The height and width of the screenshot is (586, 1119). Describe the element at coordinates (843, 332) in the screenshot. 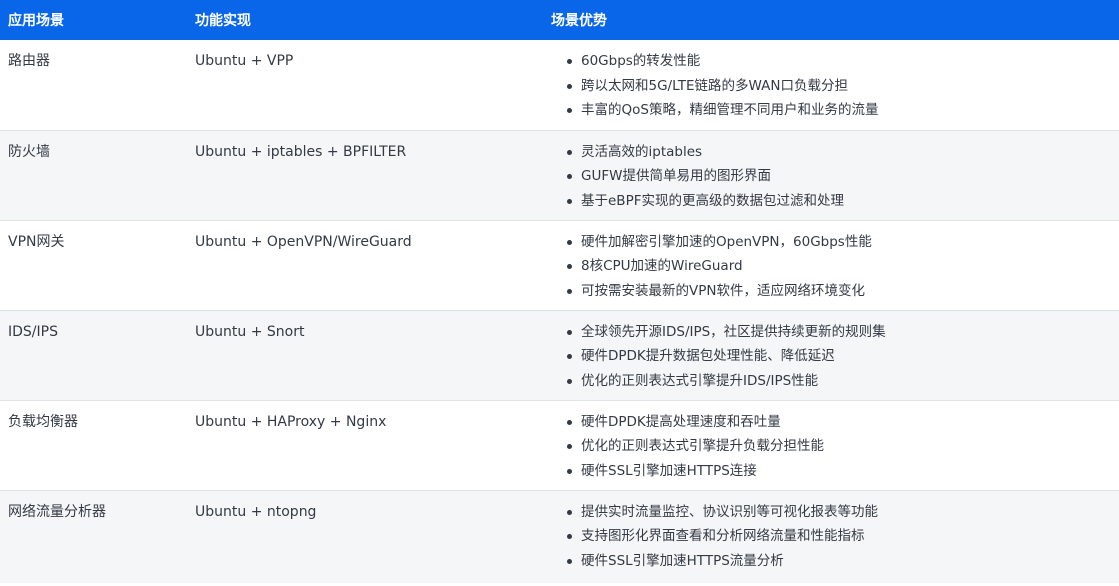

I see `list-item: 全球领先开源IDS/IPS，社区提供持续更新的规则集` at that location.